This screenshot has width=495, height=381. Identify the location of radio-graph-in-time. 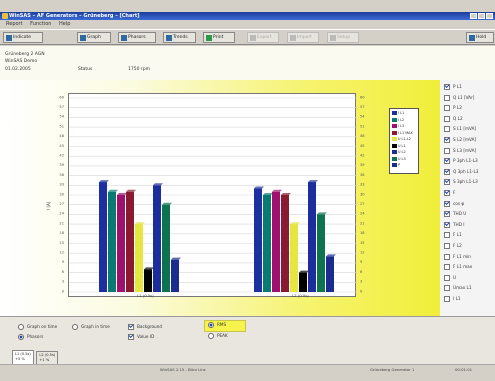
(75, 327).